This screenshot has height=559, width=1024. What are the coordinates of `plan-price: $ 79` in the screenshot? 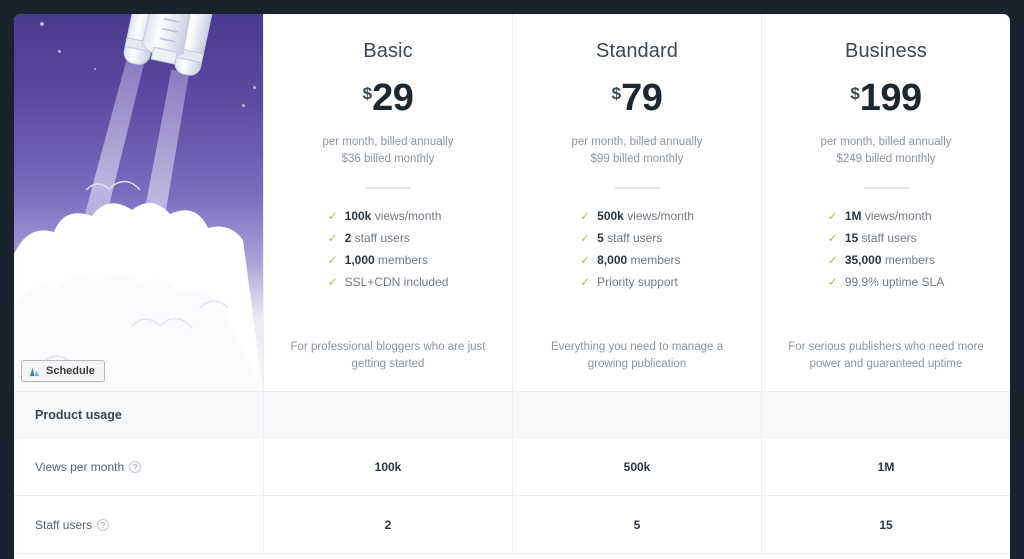 It's located at (637, 102).